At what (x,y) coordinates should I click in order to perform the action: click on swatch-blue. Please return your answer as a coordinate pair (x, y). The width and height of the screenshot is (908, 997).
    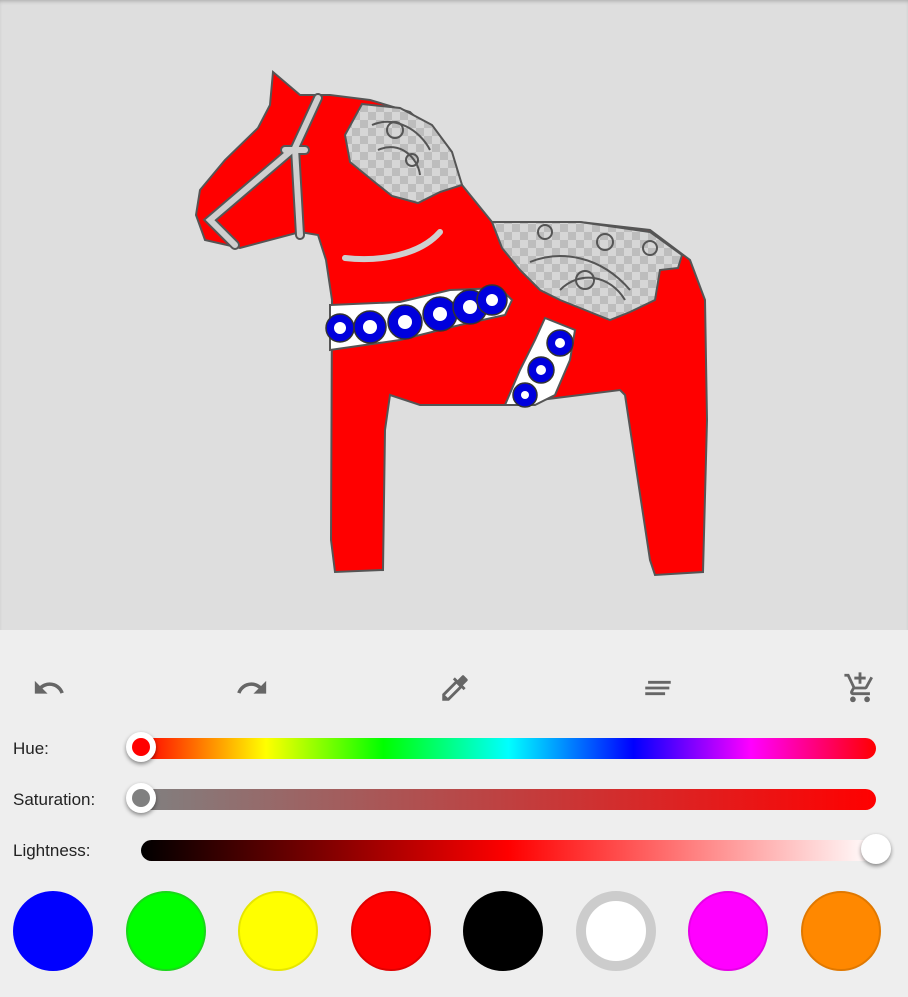
    Looking at the image, I should click on (53, 931).